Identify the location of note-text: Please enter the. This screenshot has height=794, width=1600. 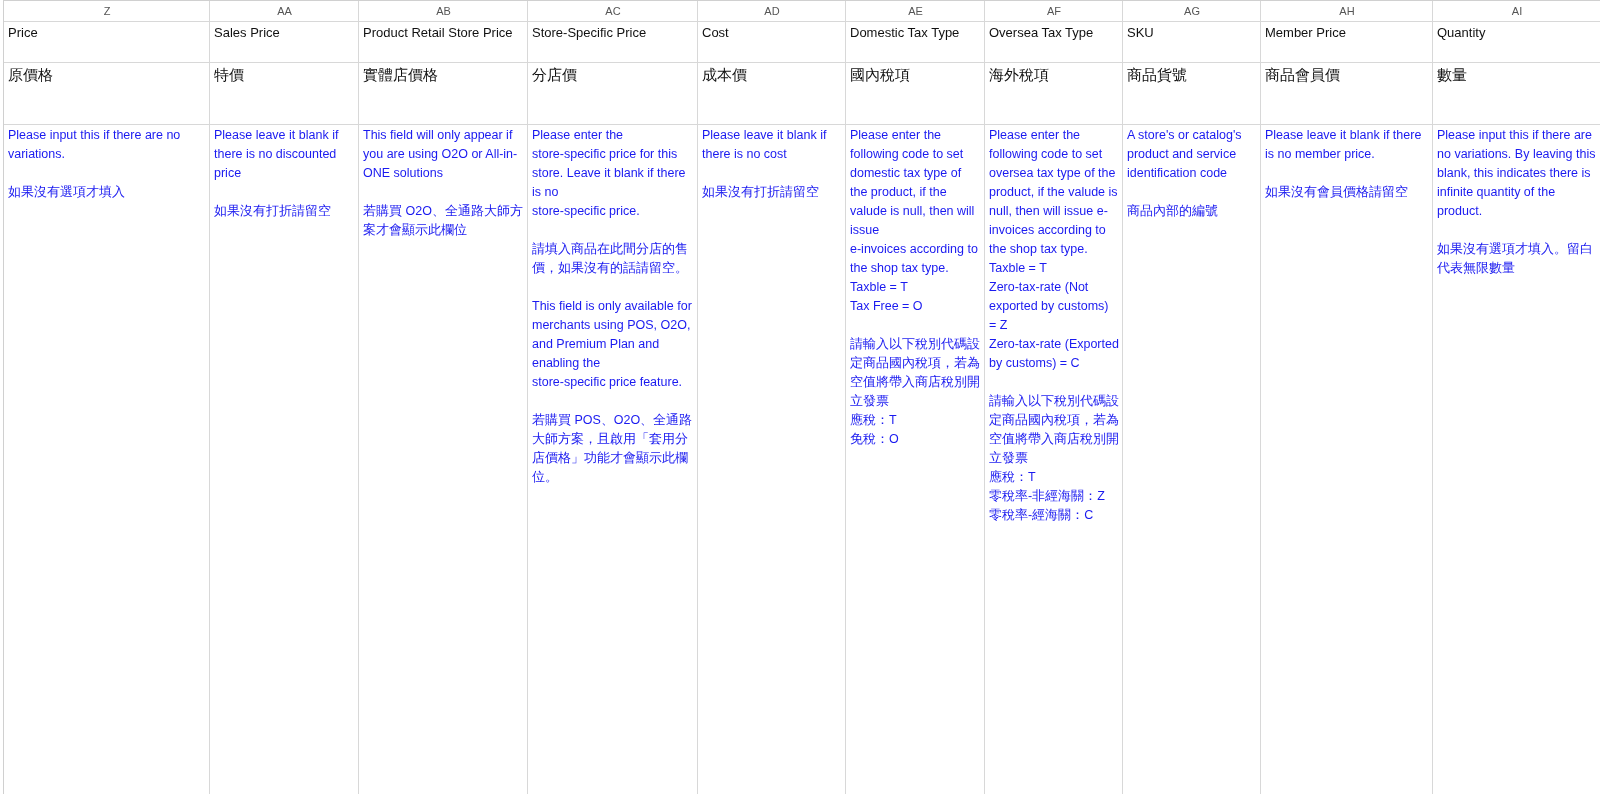
(578, 135).